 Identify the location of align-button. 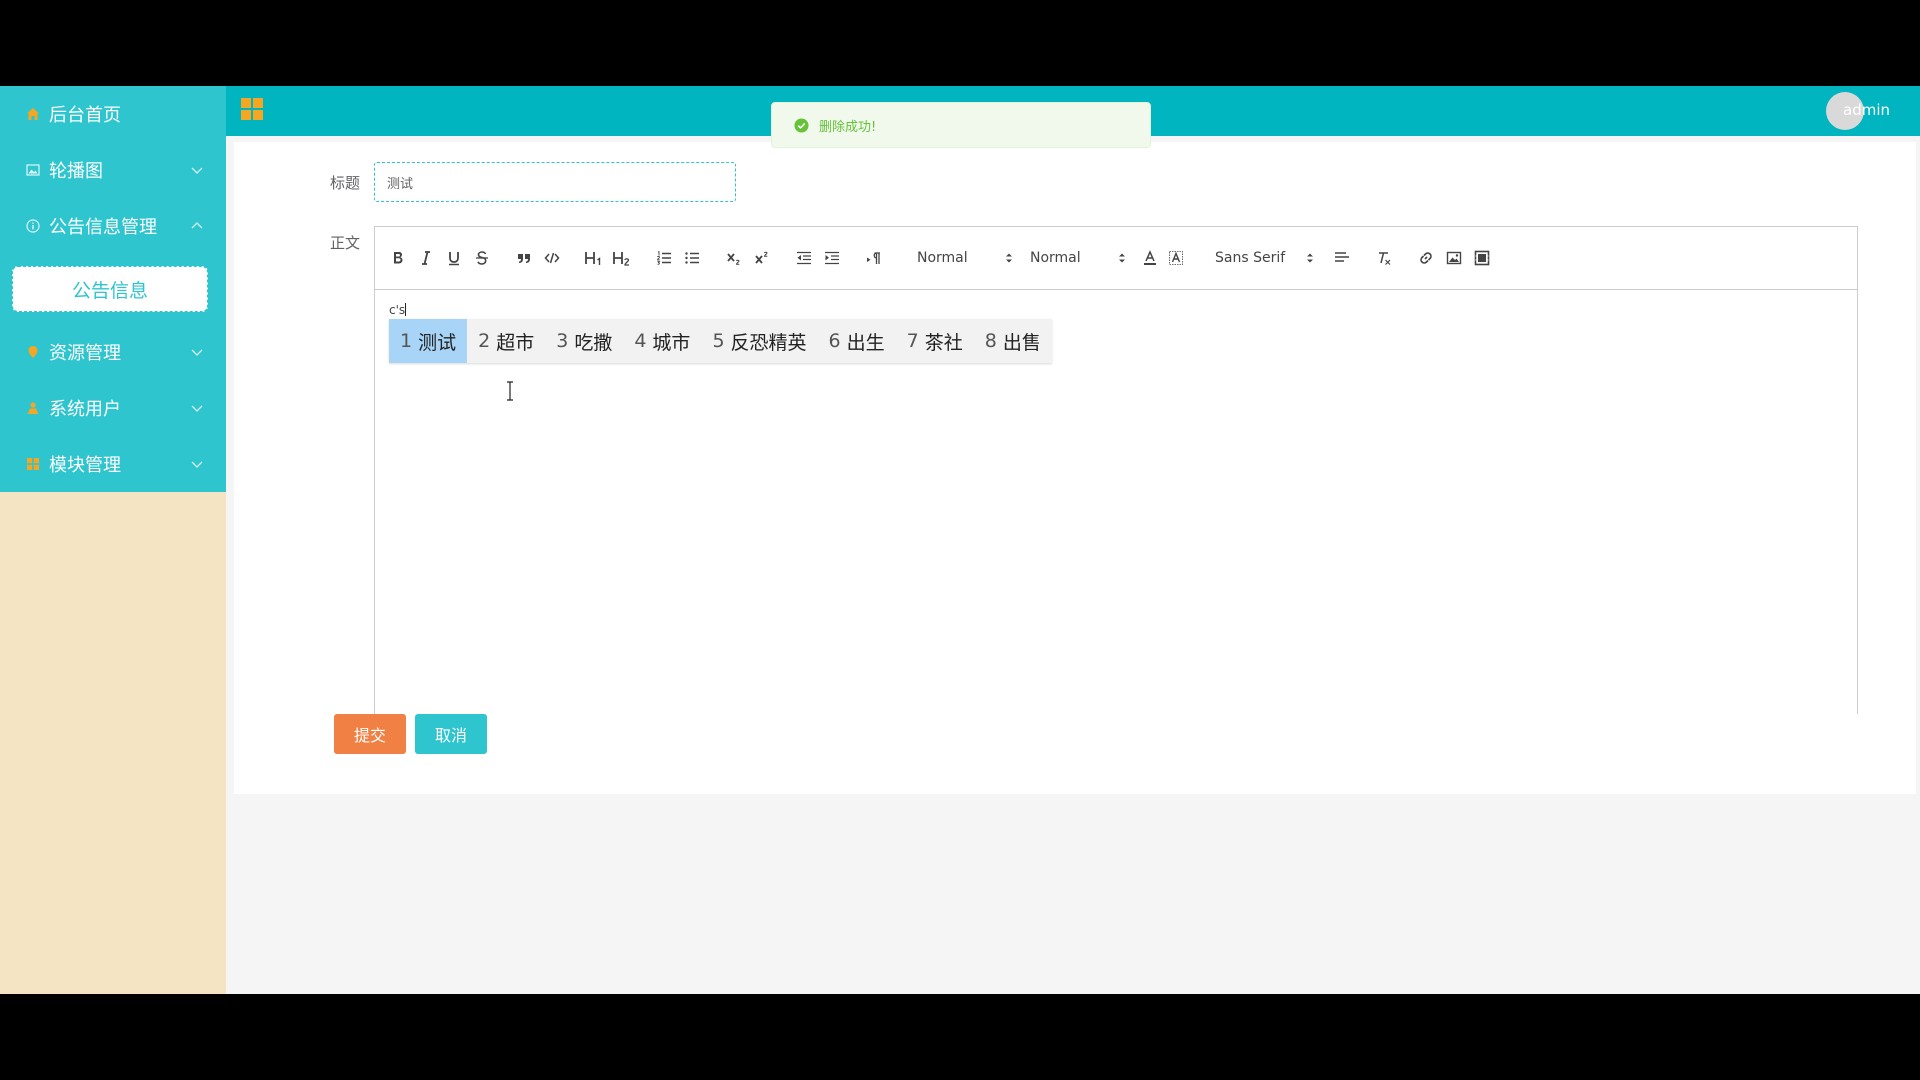
(1342, 258).